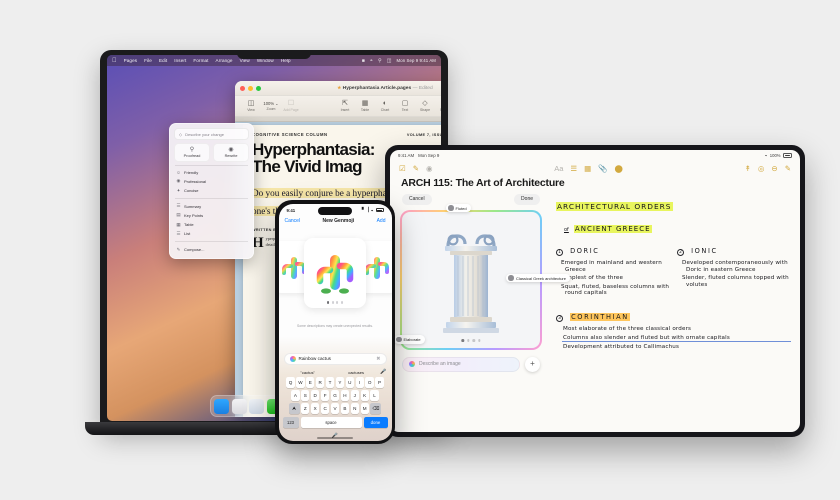 Image resolution: width=840 pixels, height=500 pixels. I want to click on key-a: A, so click(295, 396).